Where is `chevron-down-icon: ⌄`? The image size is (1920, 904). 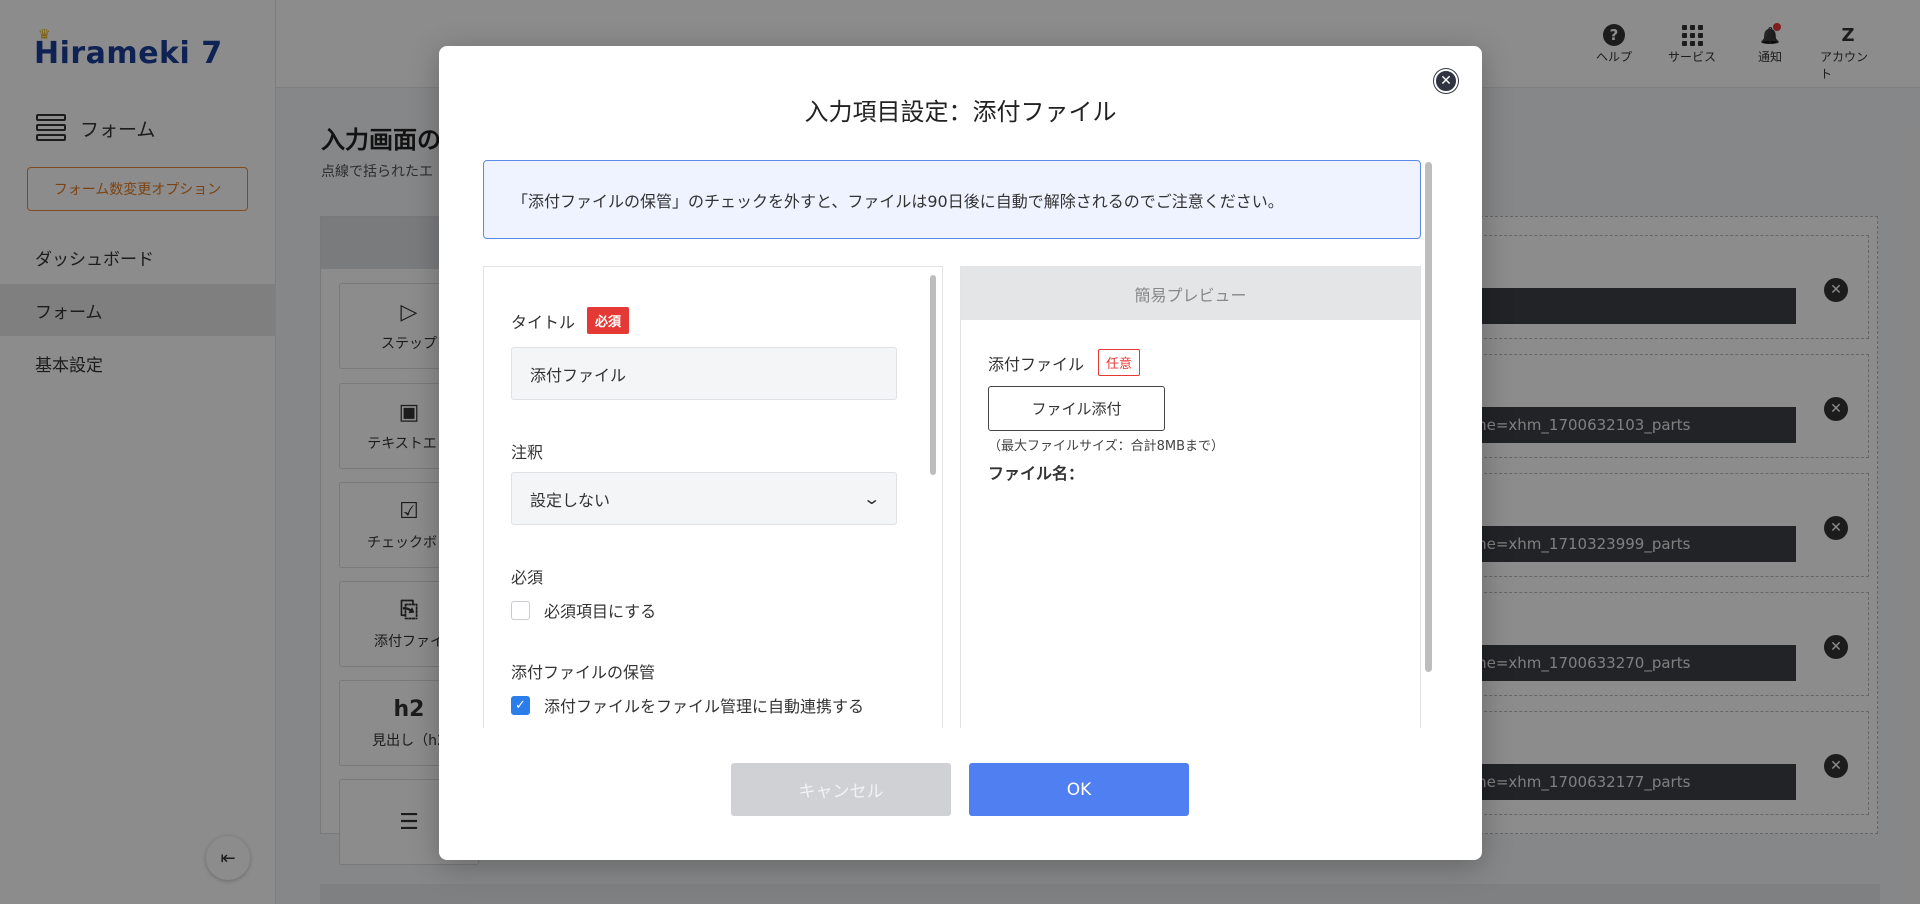
chevron-down-icon: ⌄ is located at coordinates (871, 498).